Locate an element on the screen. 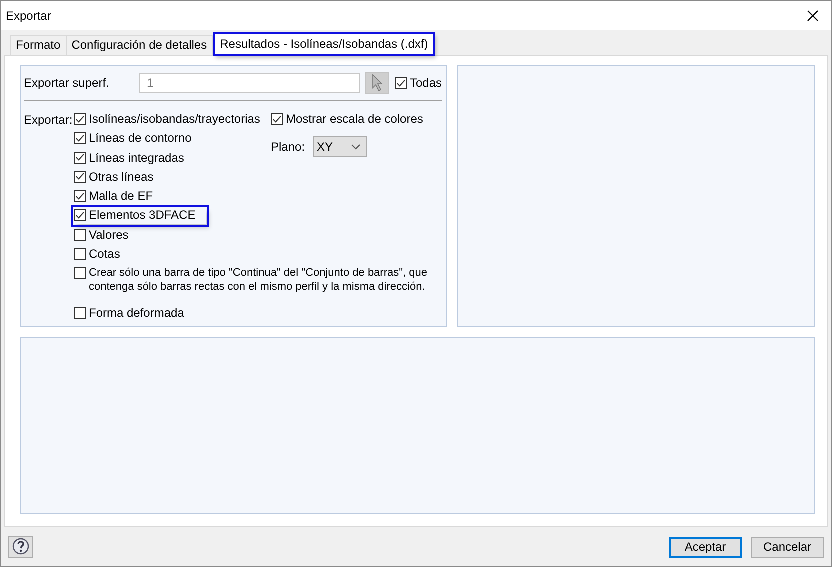 The height and width of the screenshot is (567, 832). pick-button is located at coordinates (376, 83).